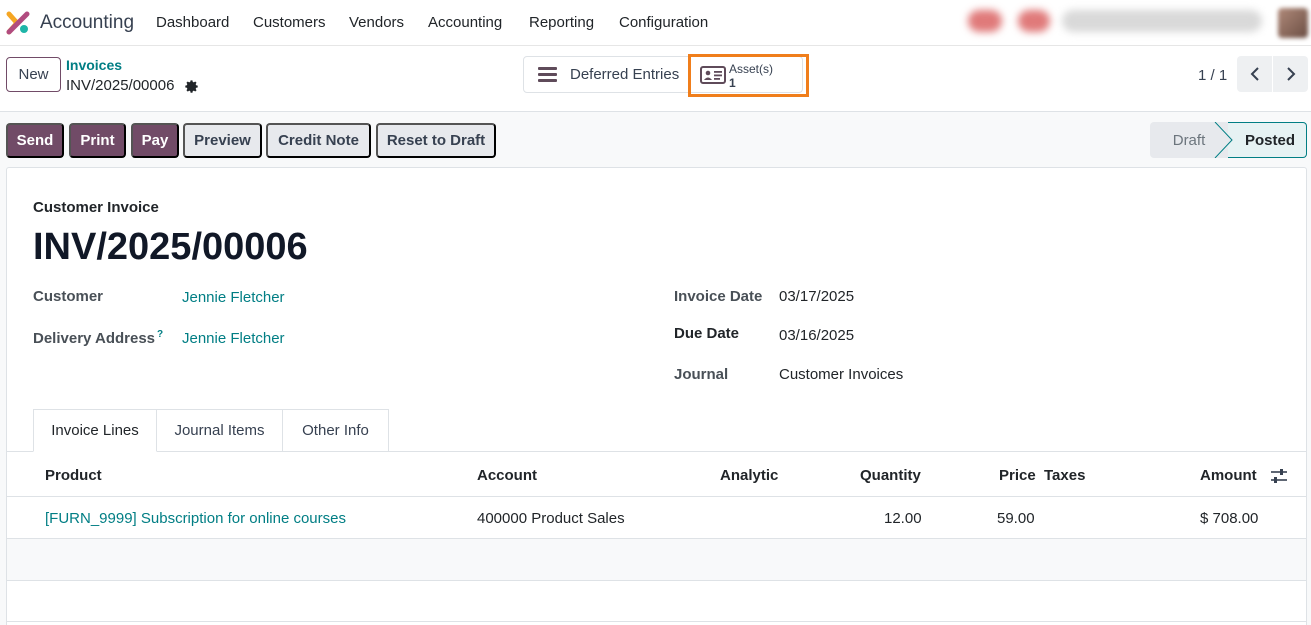 This screenshot has height=625, width=1311. I want to click on menu-configuration: Configuration, so click(663, 22).